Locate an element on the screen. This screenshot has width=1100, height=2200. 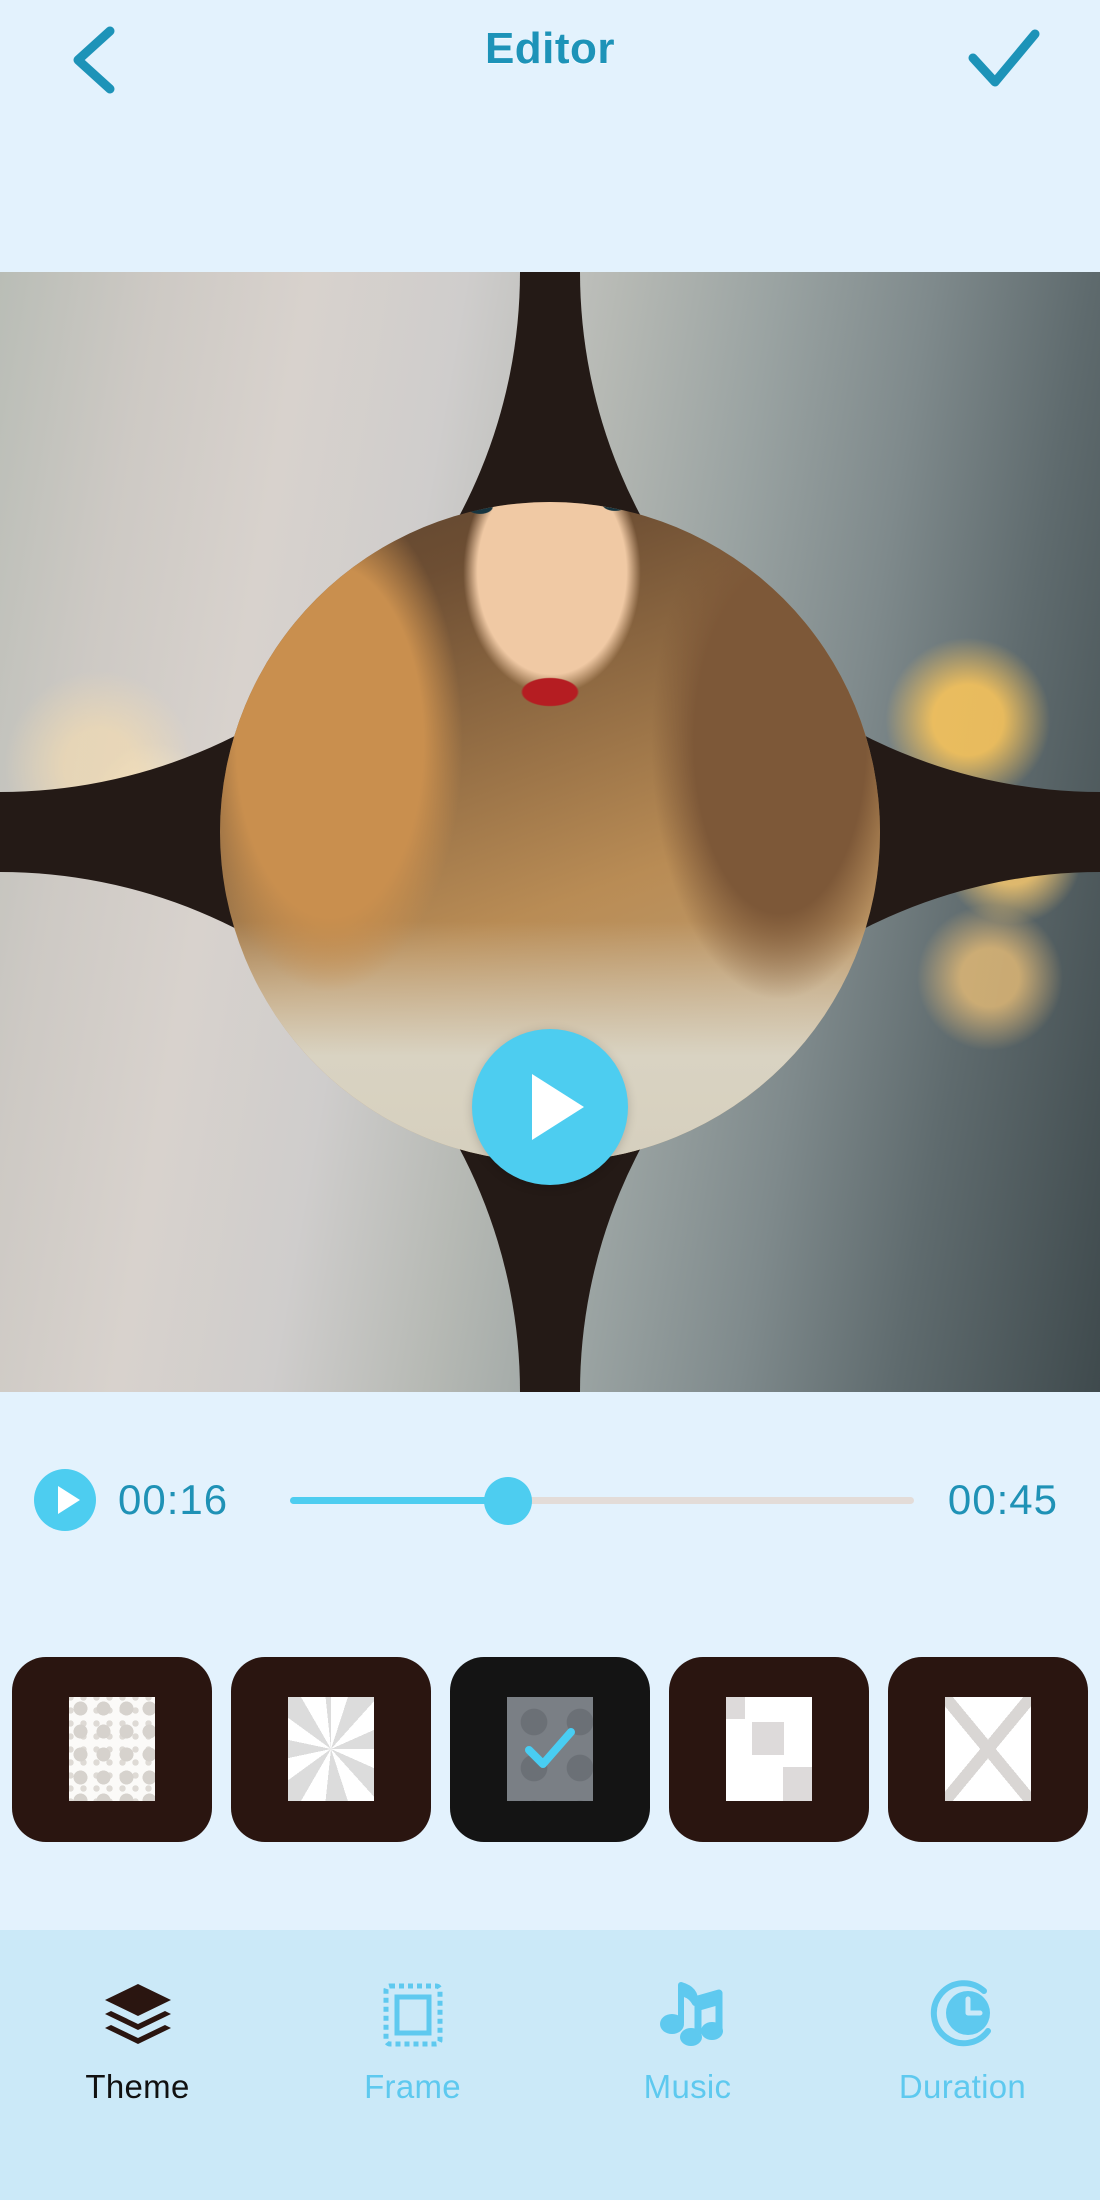
frame-icon is located at coordinates (413, 2015).